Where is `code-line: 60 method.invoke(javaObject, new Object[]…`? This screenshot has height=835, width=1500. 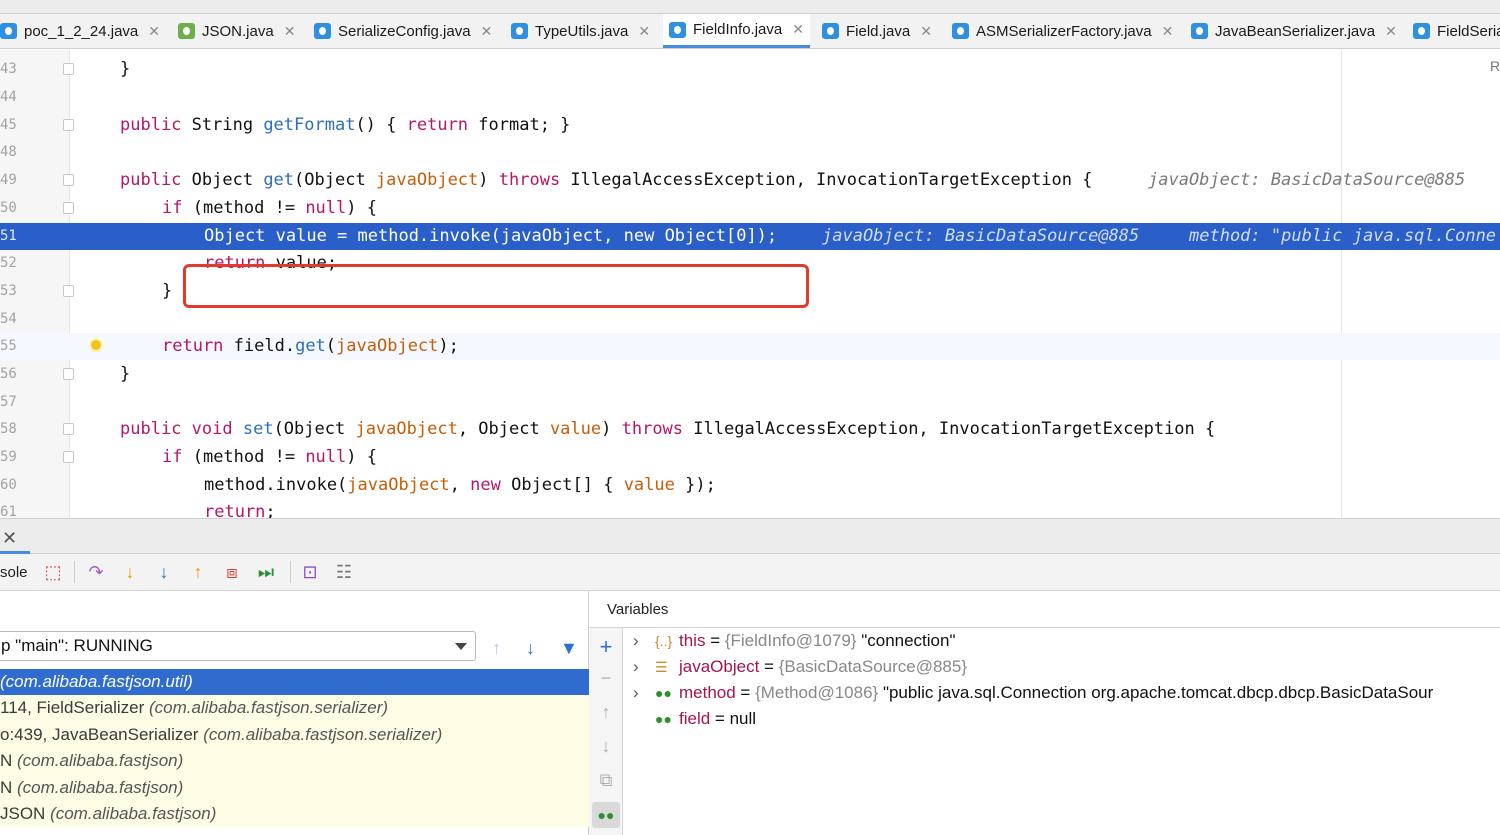 code-line: 60 method.invoke(javaObject, new Object[]… is located at coordinates (358, 485).